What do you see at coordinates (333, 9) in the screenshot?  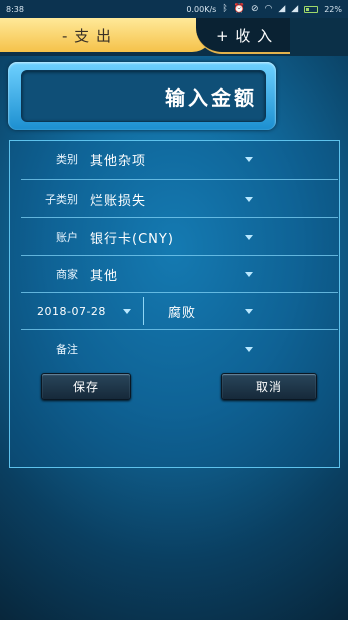 I see `battery-level: 22%` at bounding box center [333, 9].